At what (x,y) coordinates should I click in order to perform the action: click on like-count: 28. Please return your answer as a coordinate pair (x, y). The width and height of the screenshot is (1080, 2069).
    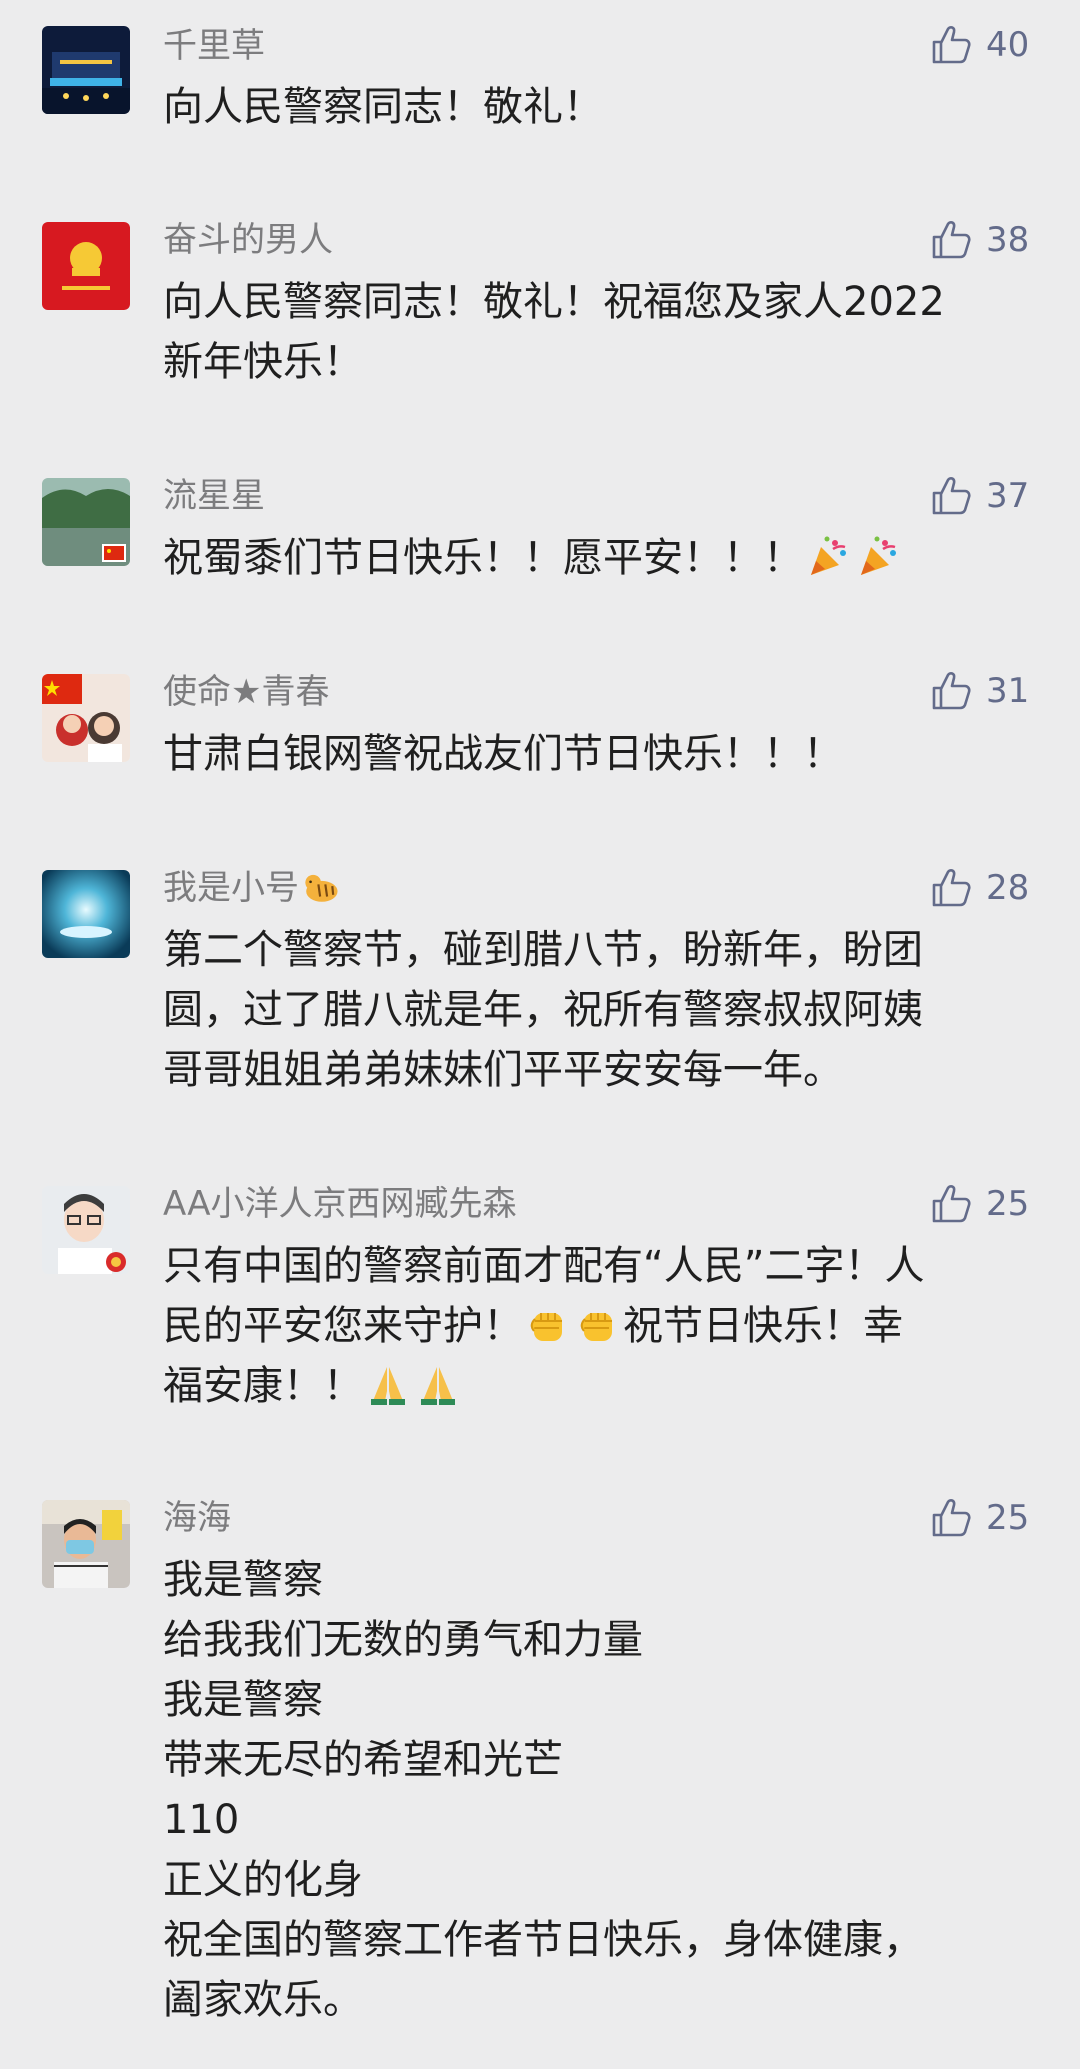
    Looking at the image, I should click on (1008, 888).